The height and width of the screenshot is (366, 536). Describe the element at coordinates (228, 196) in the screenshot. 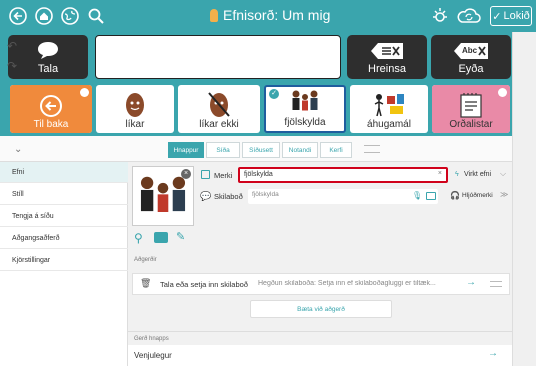

I see `message-field-label: Skilaboð` at that location.